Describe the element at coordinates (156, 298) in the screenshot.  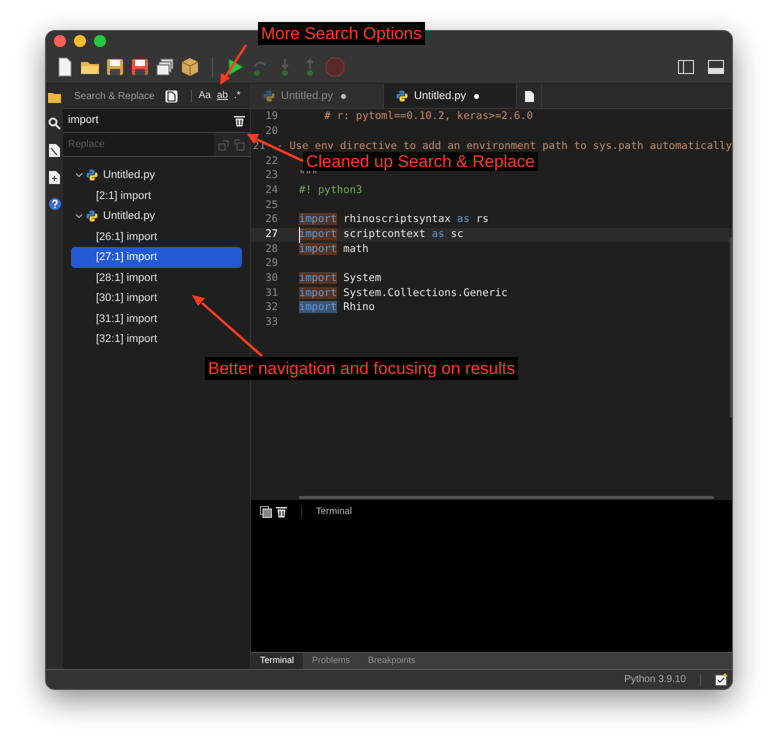
I see `result-item: [30:1] import` at that location.